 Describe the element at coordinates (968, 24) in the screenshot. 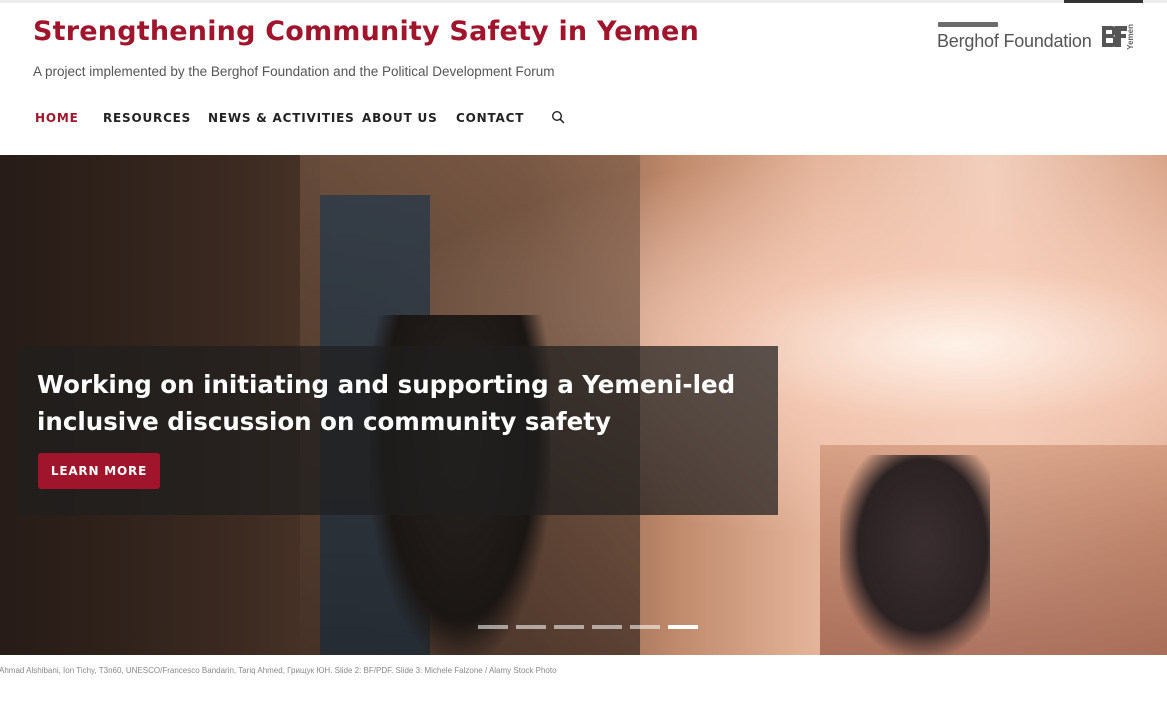

I see `logo-bar` at that location.